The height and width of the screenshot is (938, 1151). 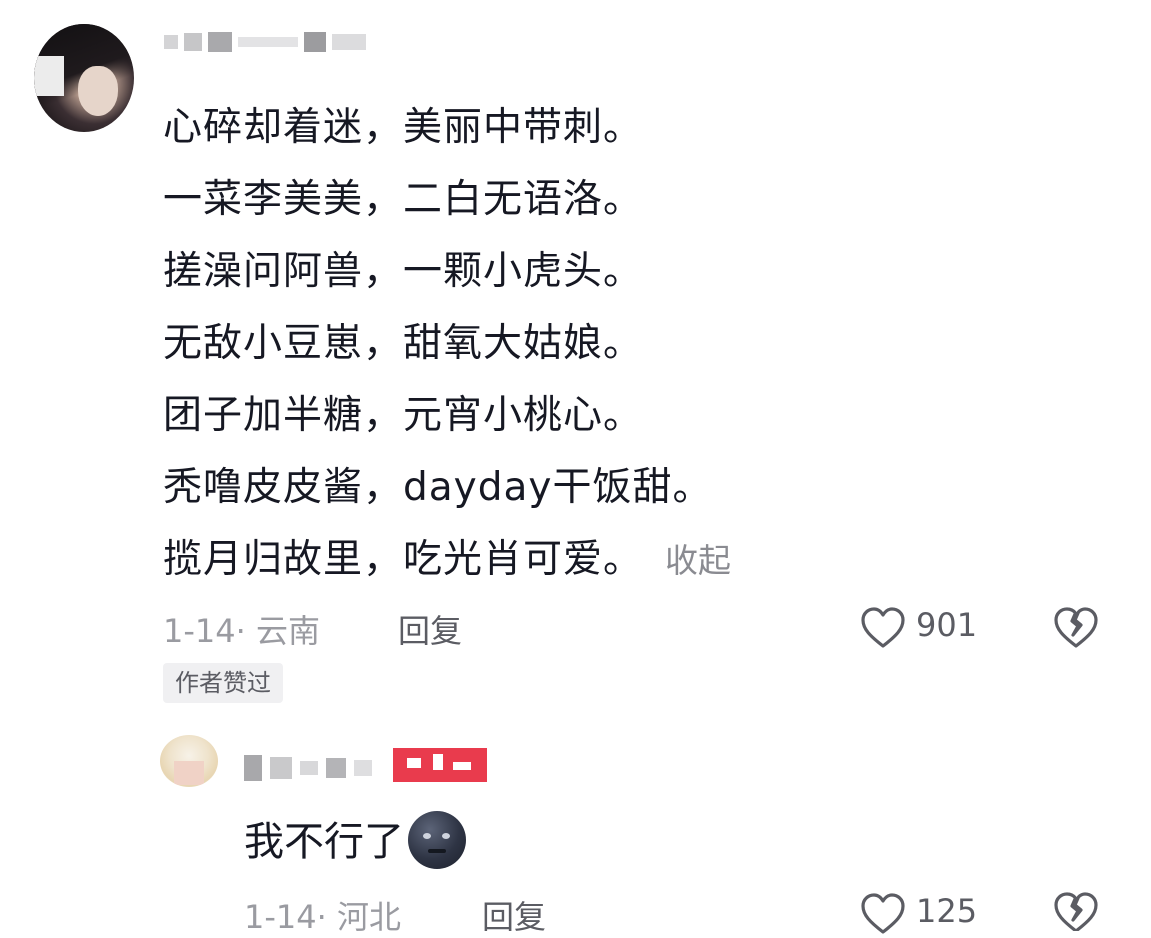 I want to click on comment-line: 秃噜皮皮酱，dayday干饭甜。, so click(x=438, y=487).